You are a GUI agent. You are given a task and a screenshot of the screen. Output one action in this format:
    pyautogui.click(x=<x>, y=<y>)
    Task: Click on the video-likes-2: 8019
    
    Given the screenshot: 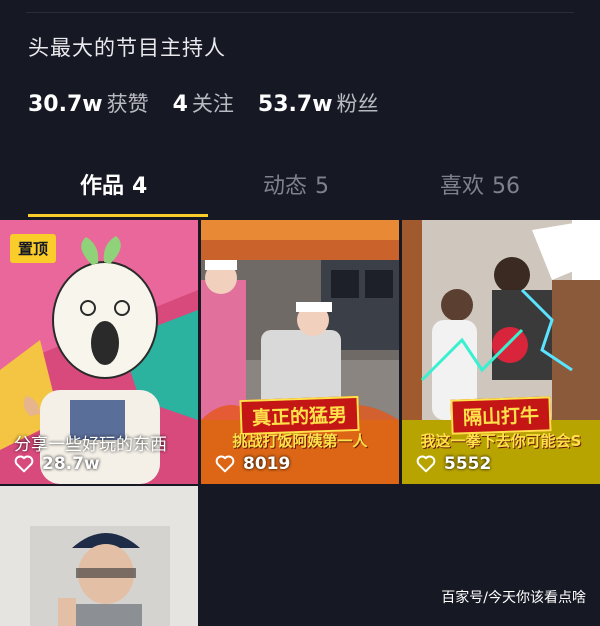 What is the action you would take?
    pyautogui.click(x=252, y=464)
    